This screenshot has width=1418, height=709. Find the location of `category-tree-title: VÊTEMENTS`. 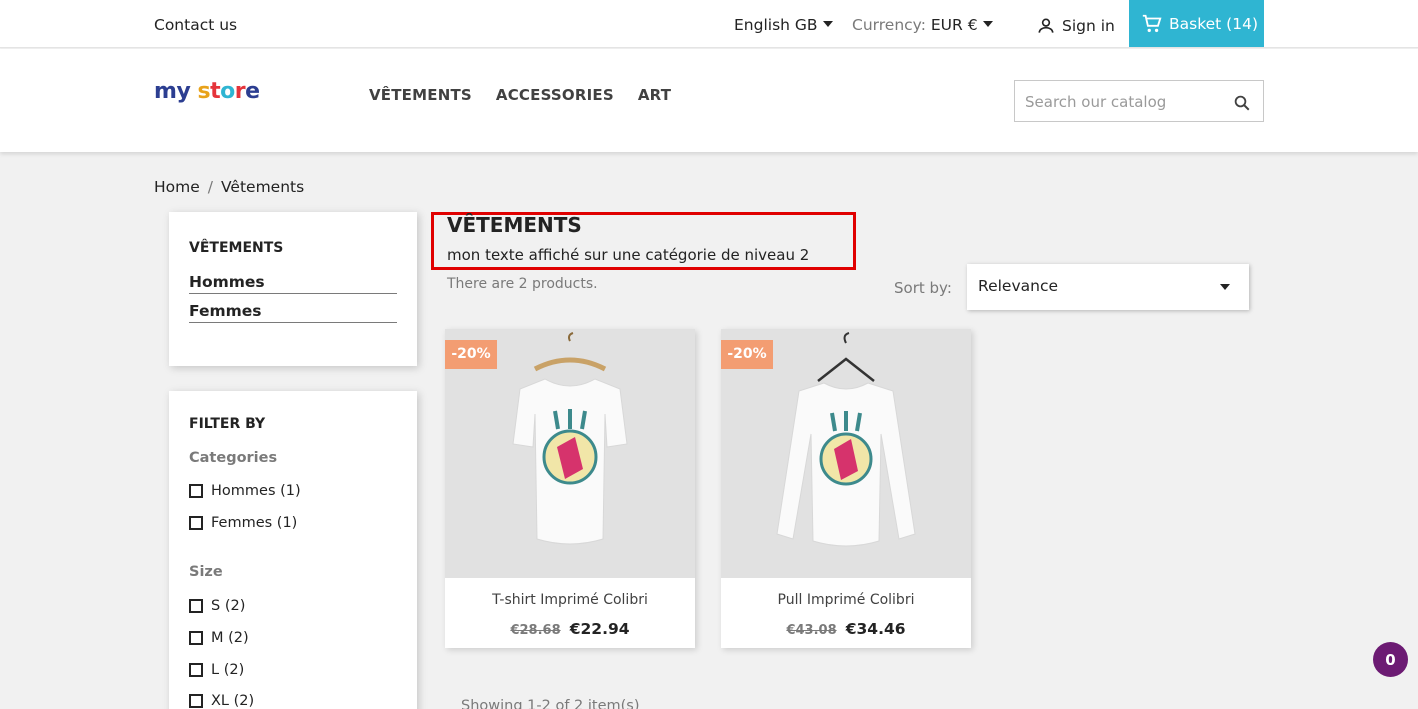

category-tree-title: VÊTEMENTS is located at coordinates (236, 248).